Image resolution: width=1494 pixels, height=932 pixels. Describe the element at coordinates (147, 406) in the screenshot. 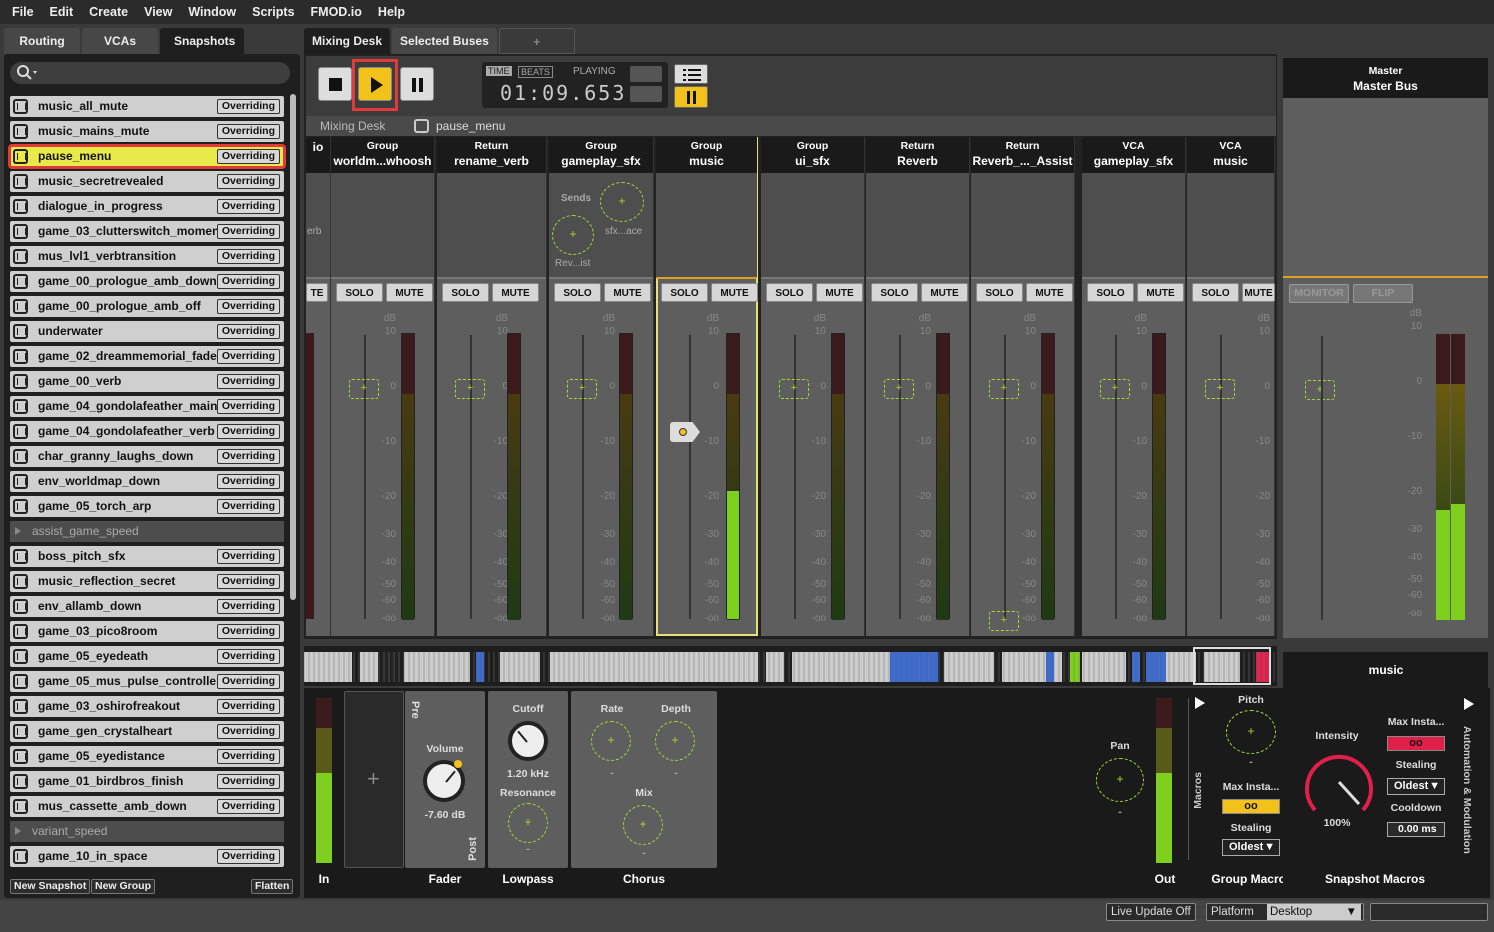

I see `snapshot-item: game_04_gondolafeather_main Overriding` at that location.